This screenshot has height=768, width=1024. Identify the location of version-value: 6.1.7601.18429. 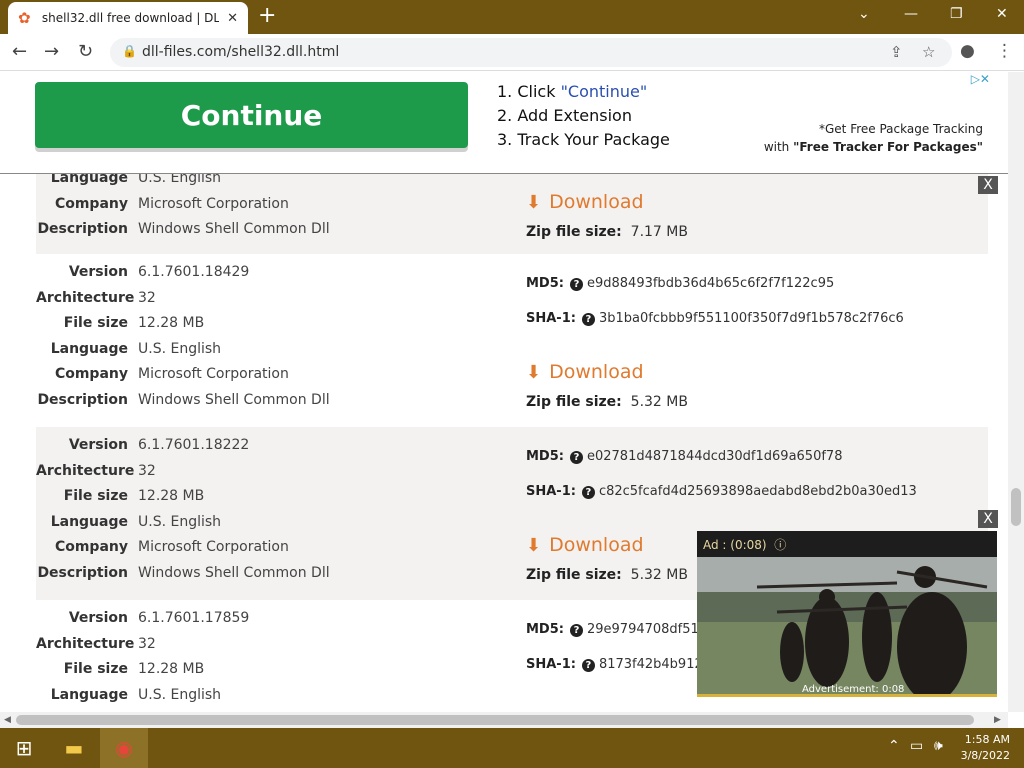
(194, 272).